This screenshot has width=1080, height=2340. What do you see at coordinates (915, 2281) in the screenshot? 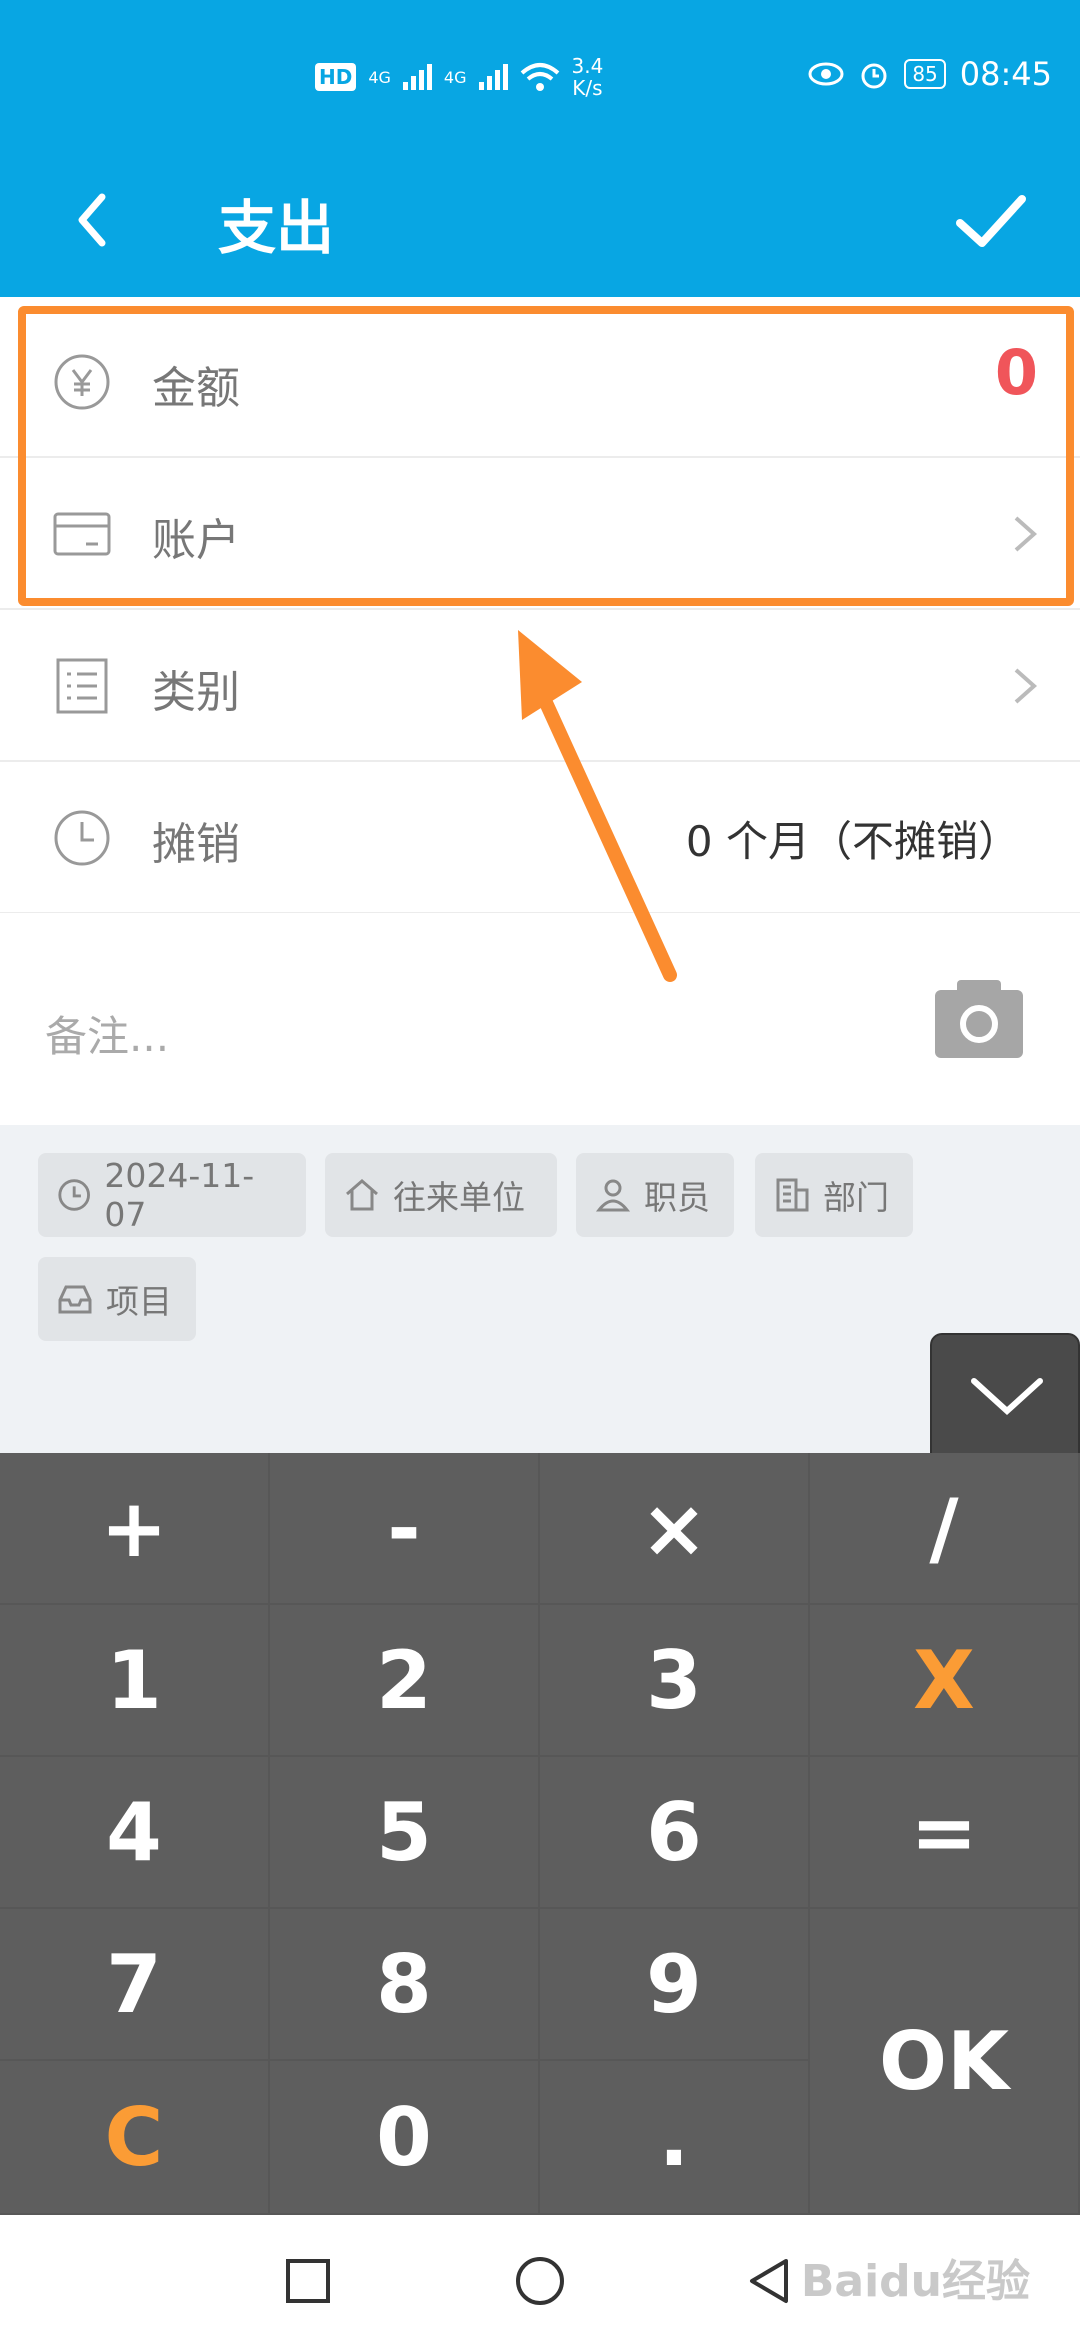
I see `watermark: Baidu经验` at bounding box center [915, 2281].